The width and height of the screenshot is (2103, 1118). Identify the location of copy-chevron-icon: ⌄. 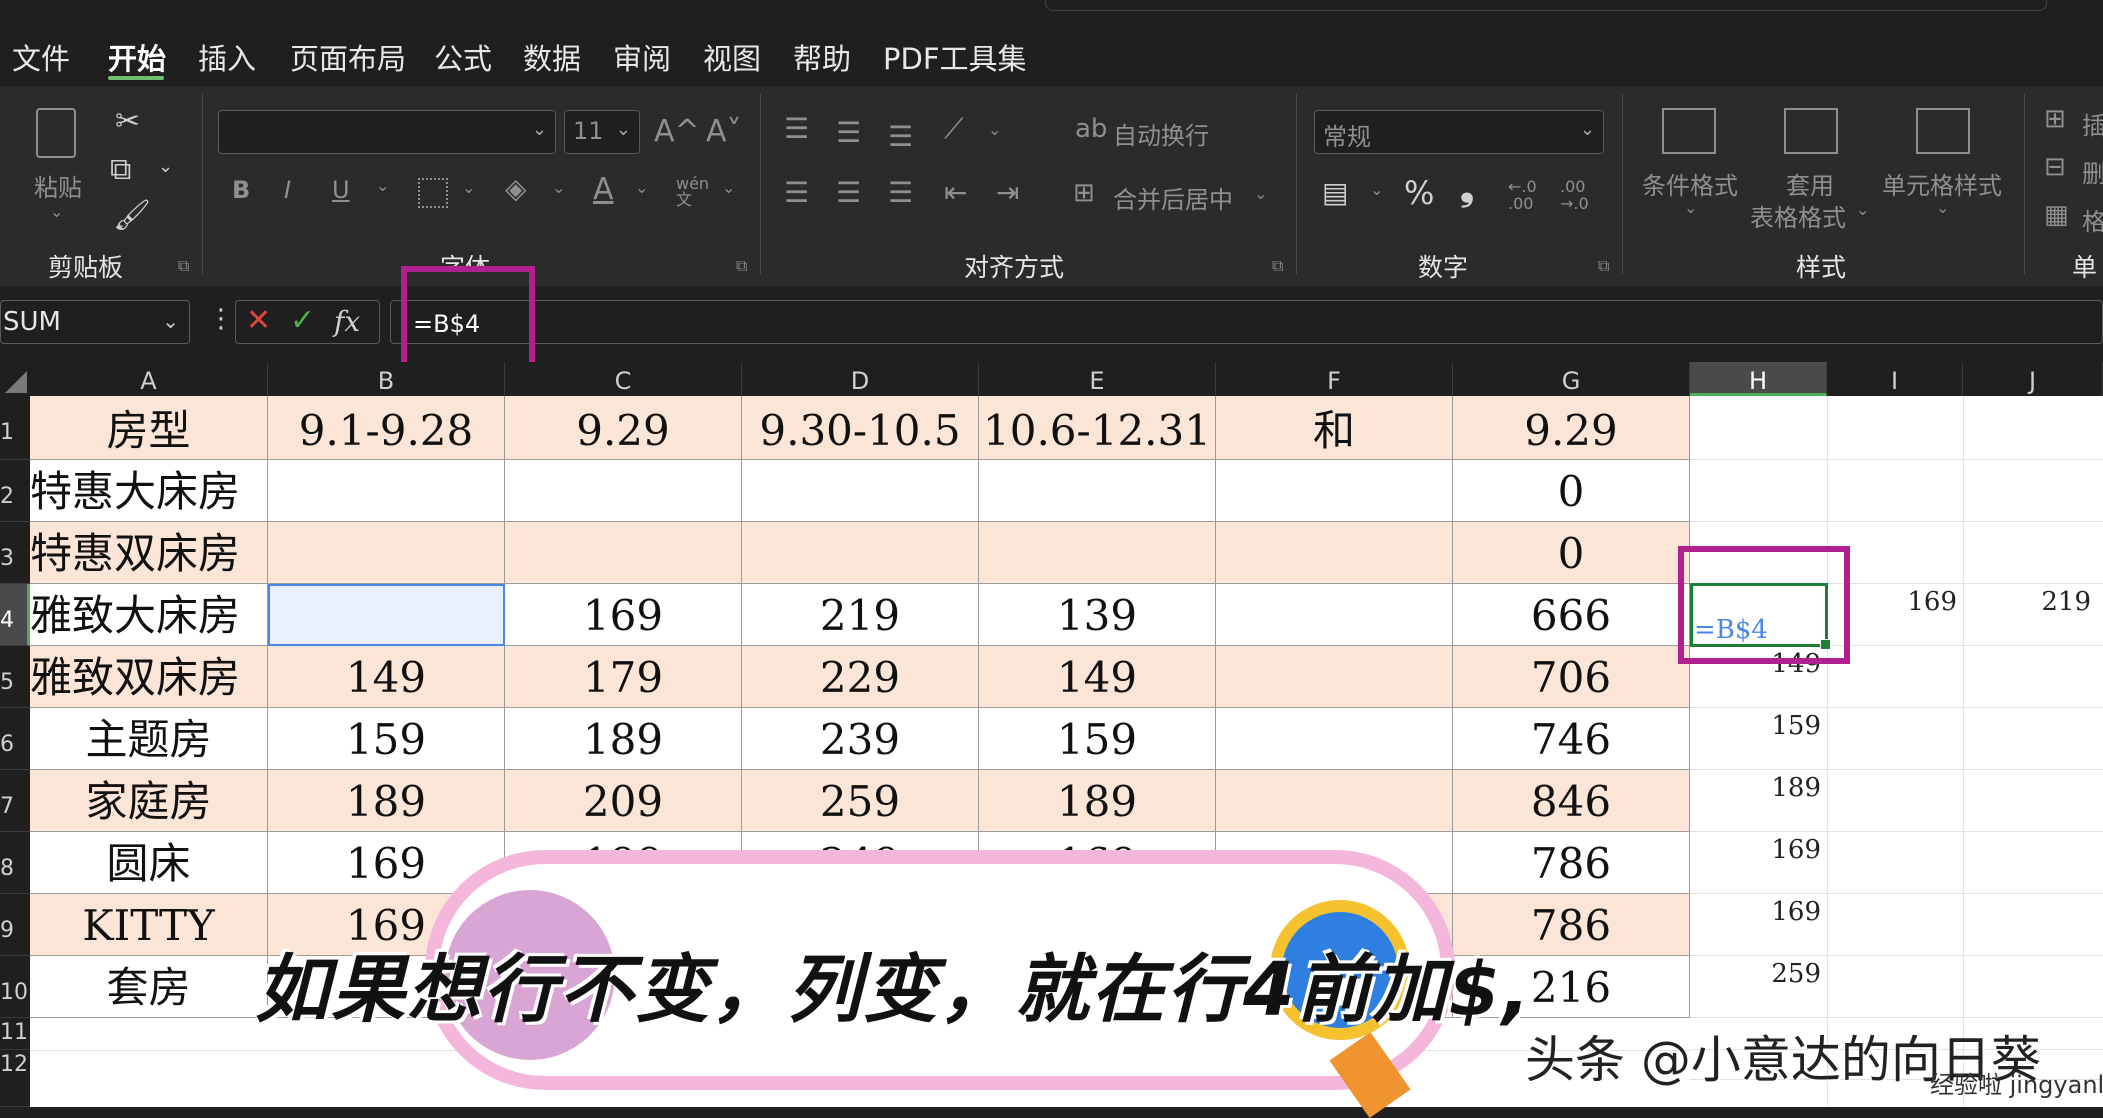
(165, 166).